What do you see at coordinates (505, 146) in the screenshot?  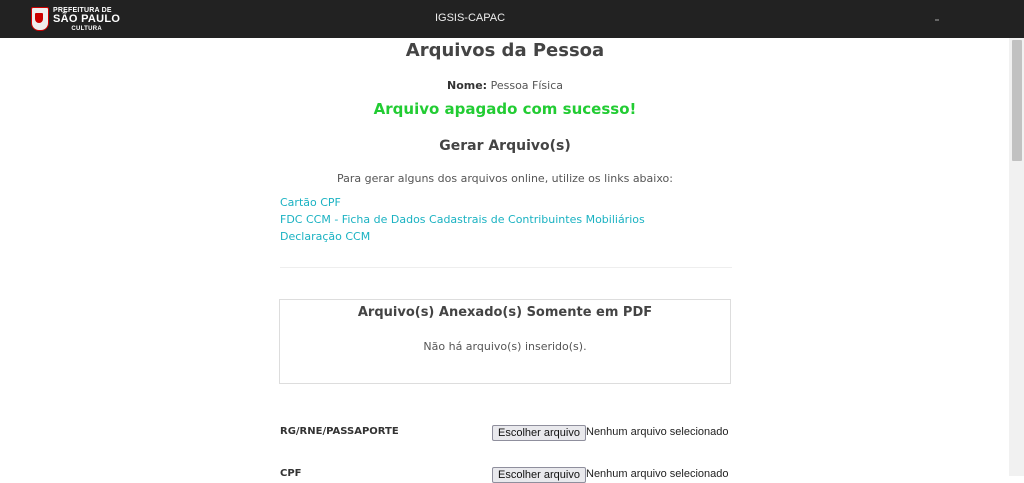 I see `generate-files-title: Gerar Arquivo(s)` at bounding box center [505, 146].